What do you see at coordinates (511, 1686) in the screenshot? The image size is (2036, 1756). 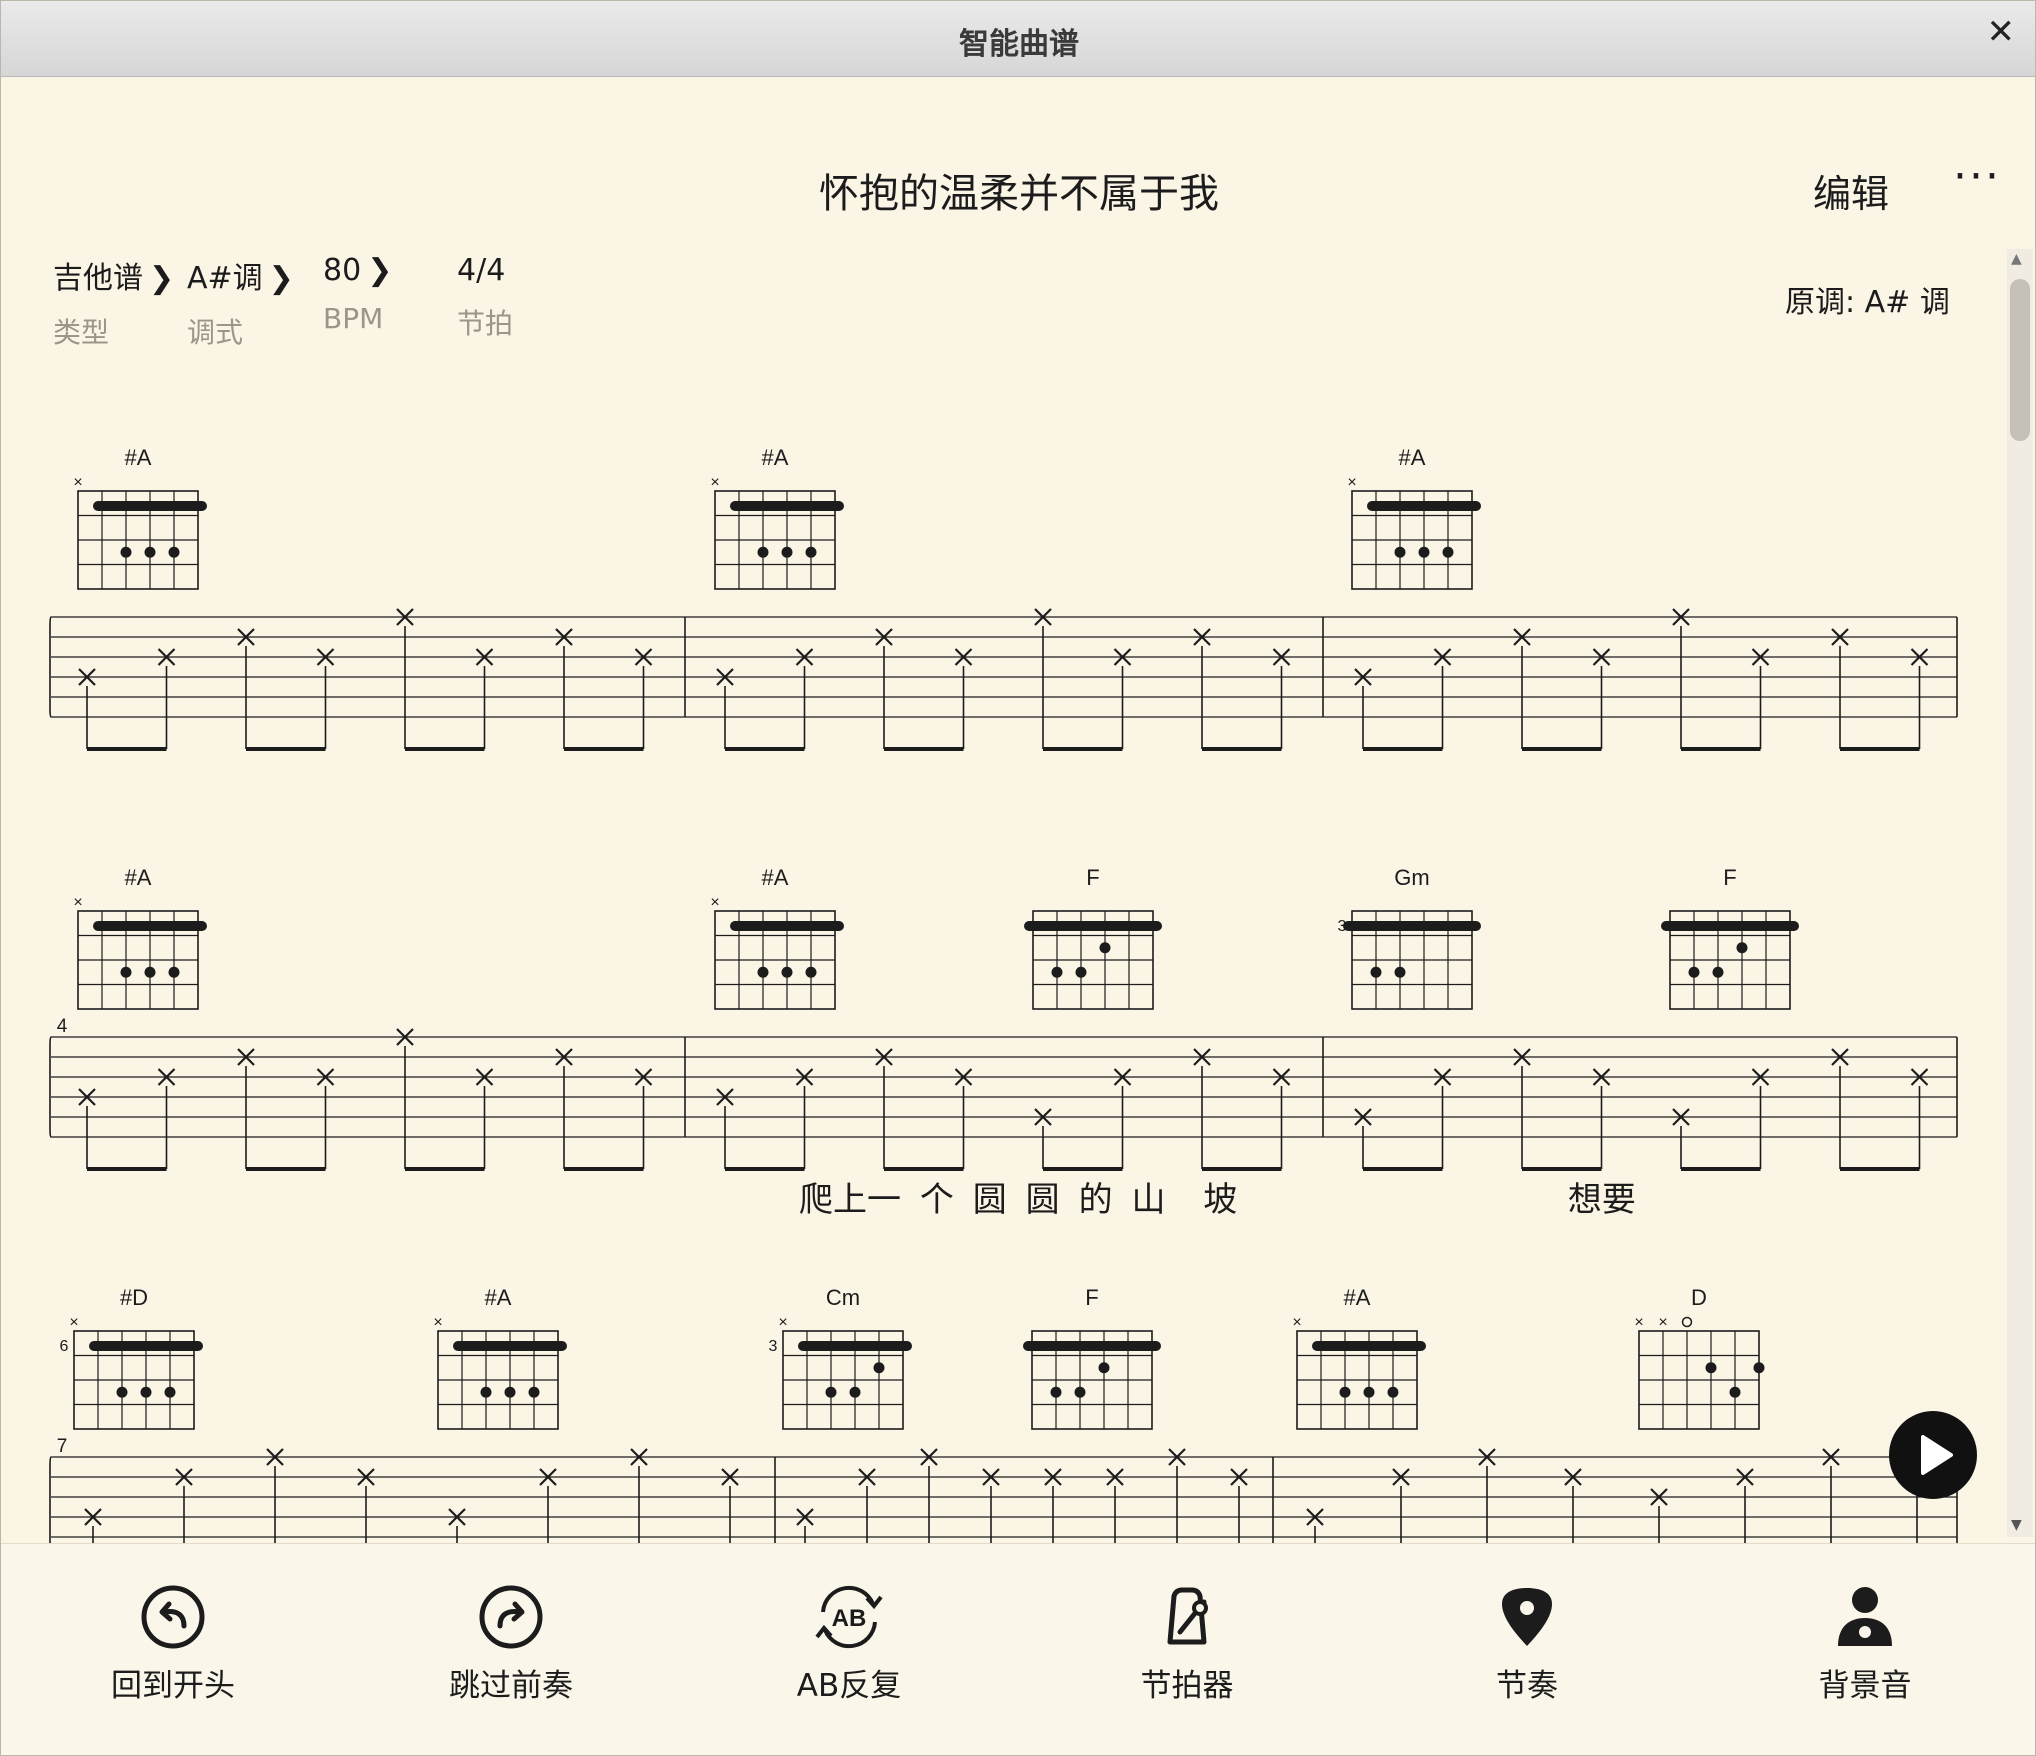 I see `skip-intro-label: 跳过前奏` at bounding box center [511, 1686].